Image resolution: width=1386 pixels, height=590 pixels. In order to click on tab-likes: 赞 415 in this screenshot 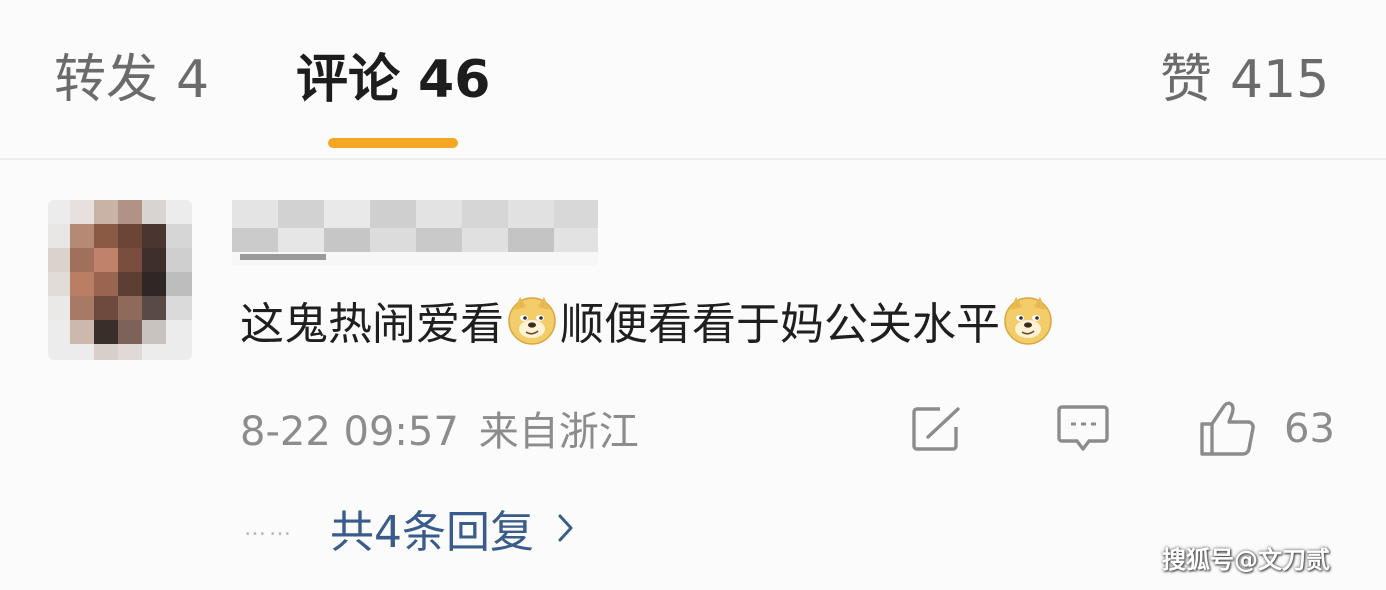, I will do `click(1244, 80)`.